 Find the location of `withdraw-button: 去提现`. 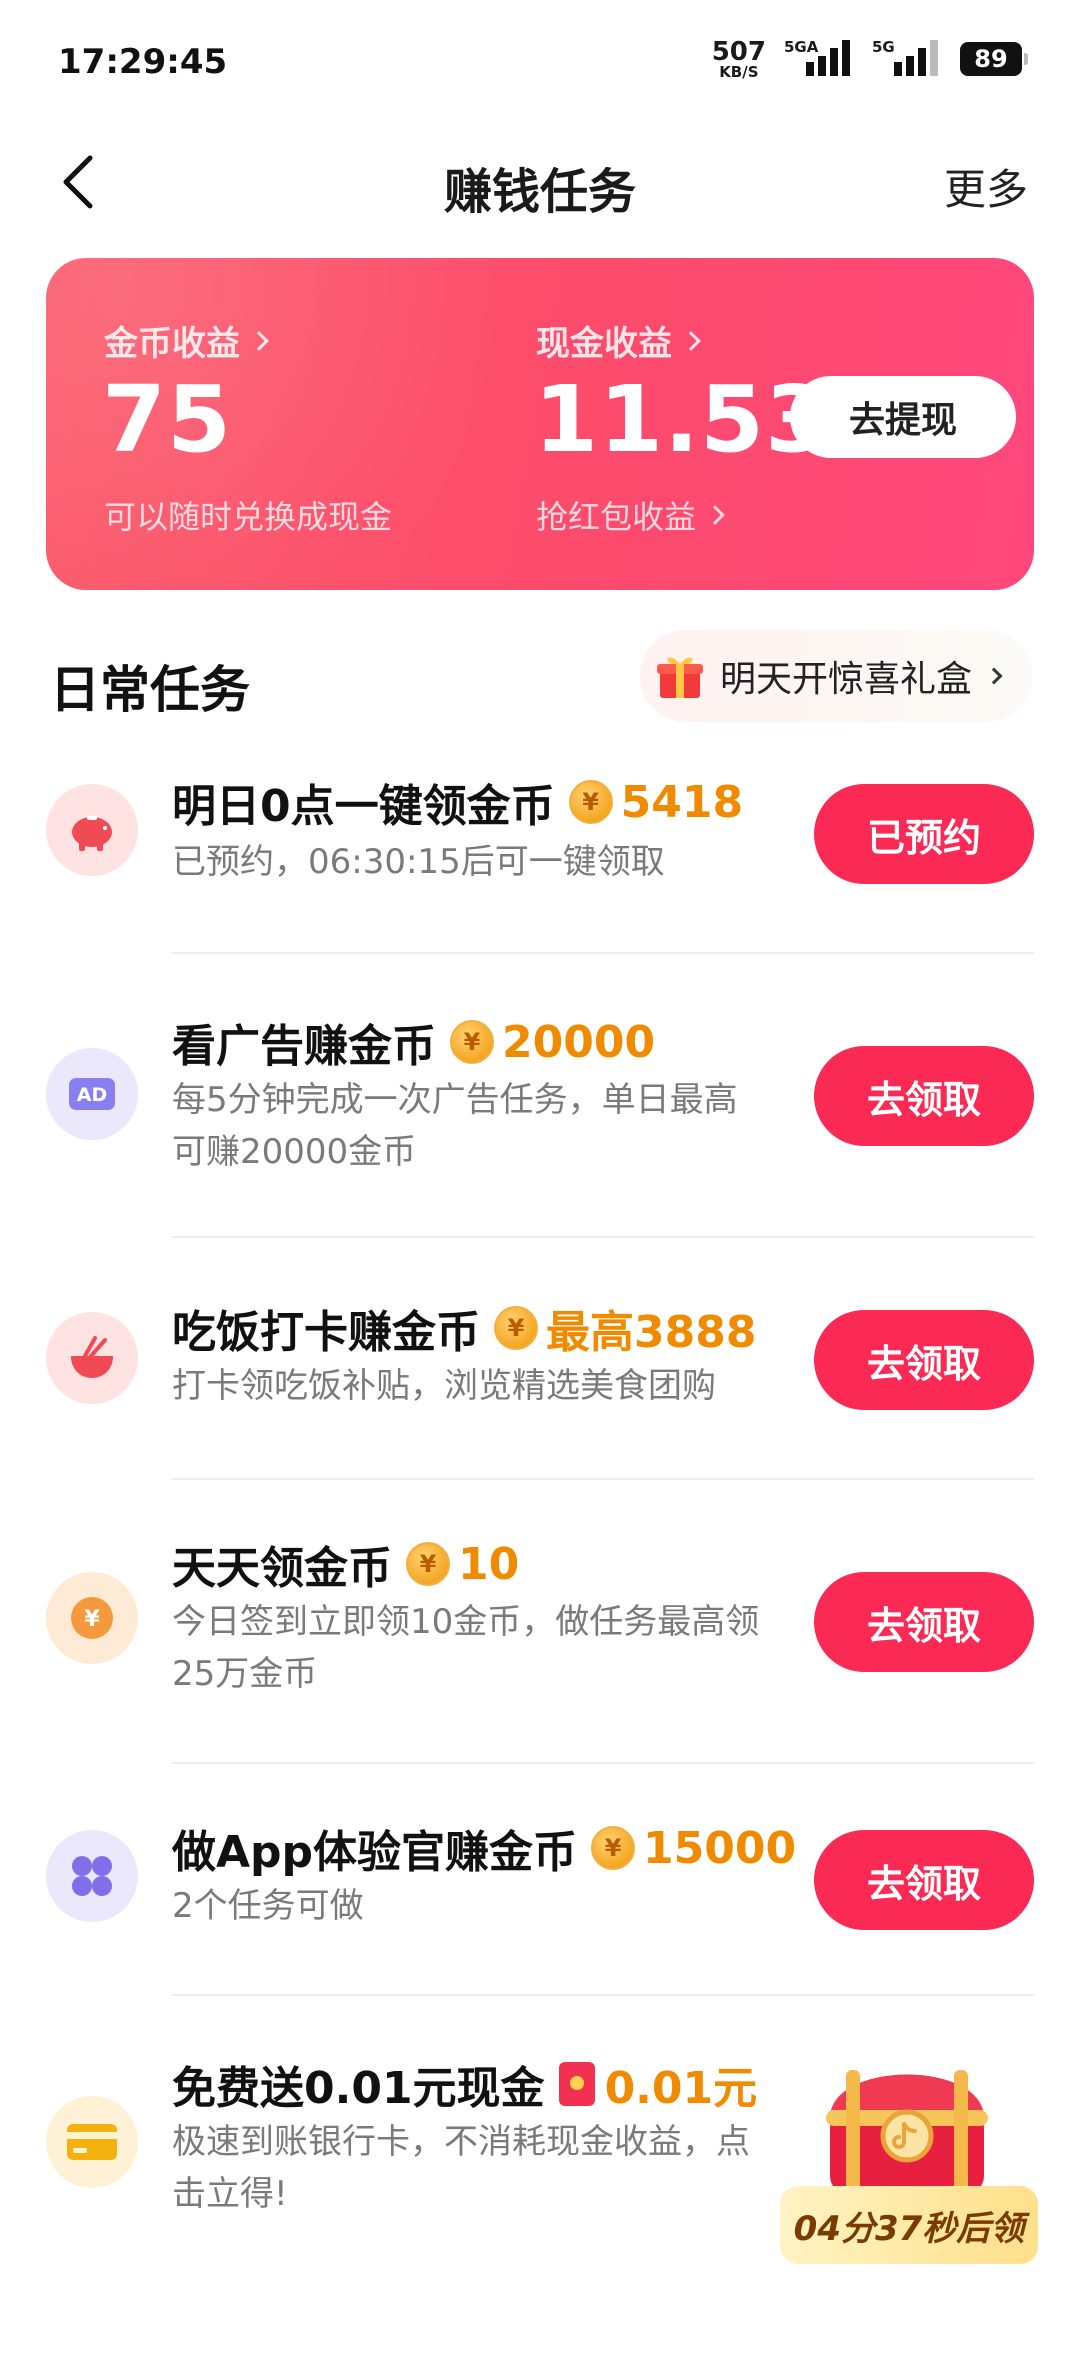

withdraw-button: 去提现 is located at coordinates (903, 417).